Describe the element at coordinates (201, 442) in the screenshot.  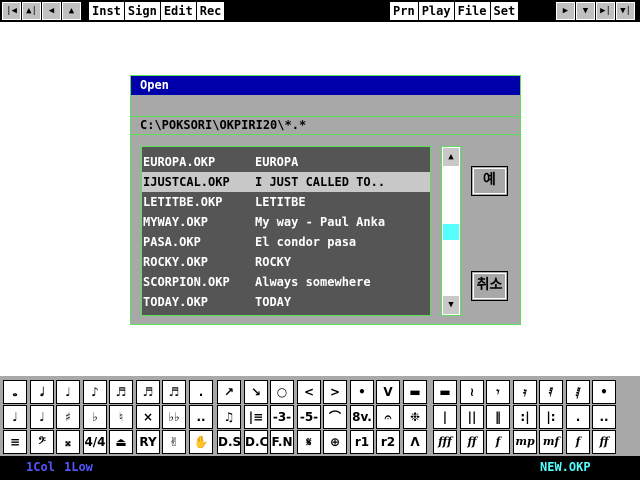
I see `palette-symbol: ✋` at that location.